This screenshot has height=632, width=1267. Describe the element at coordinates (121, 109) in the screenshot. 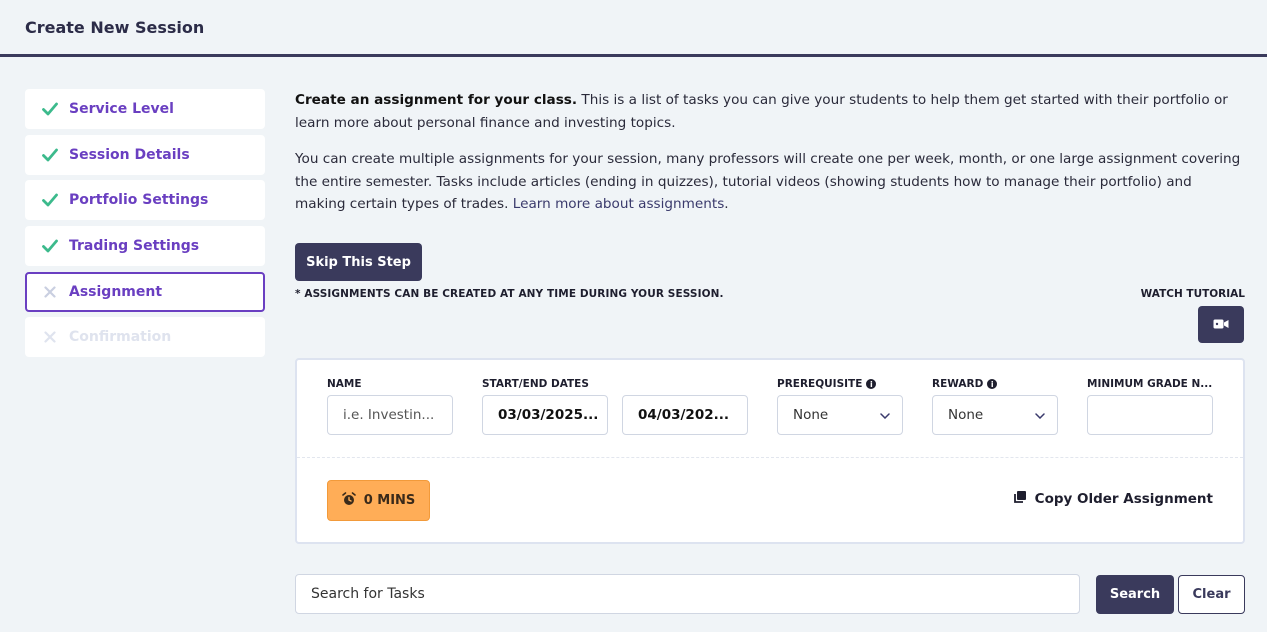

I see `step-label: Service Level` at that location.